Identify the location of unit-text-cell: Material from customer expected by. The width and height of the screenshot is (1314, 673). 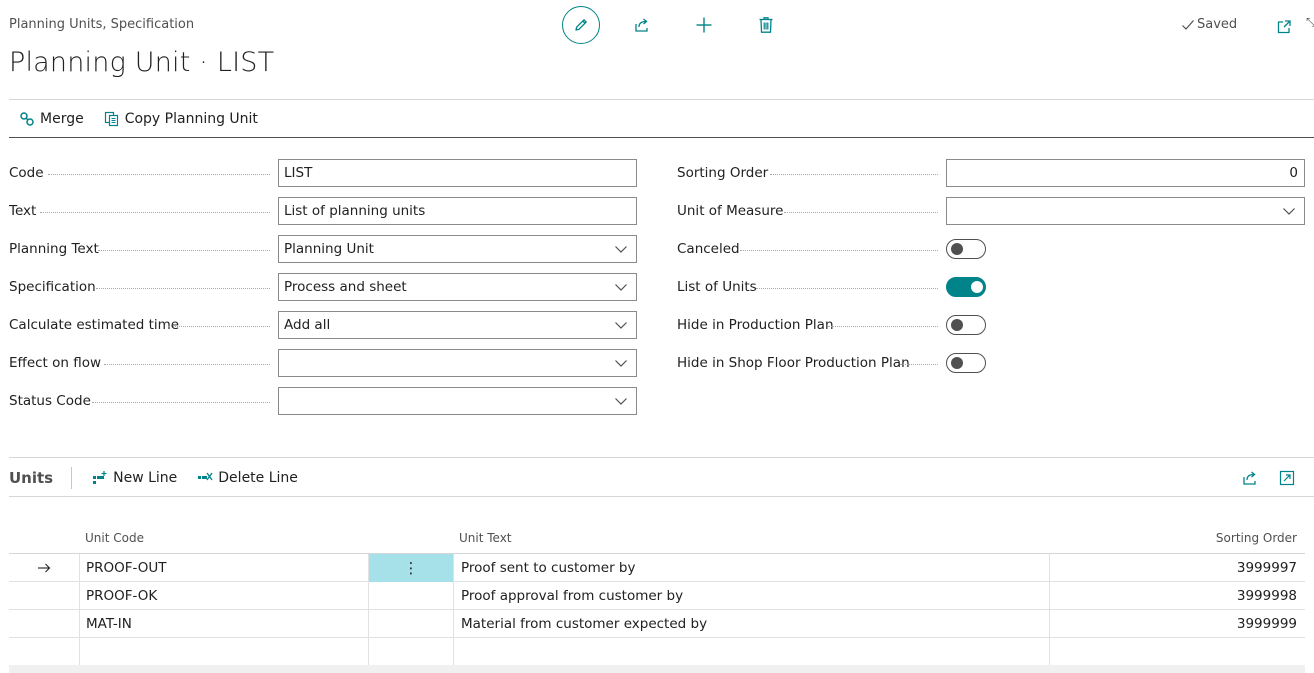
(752, 624).